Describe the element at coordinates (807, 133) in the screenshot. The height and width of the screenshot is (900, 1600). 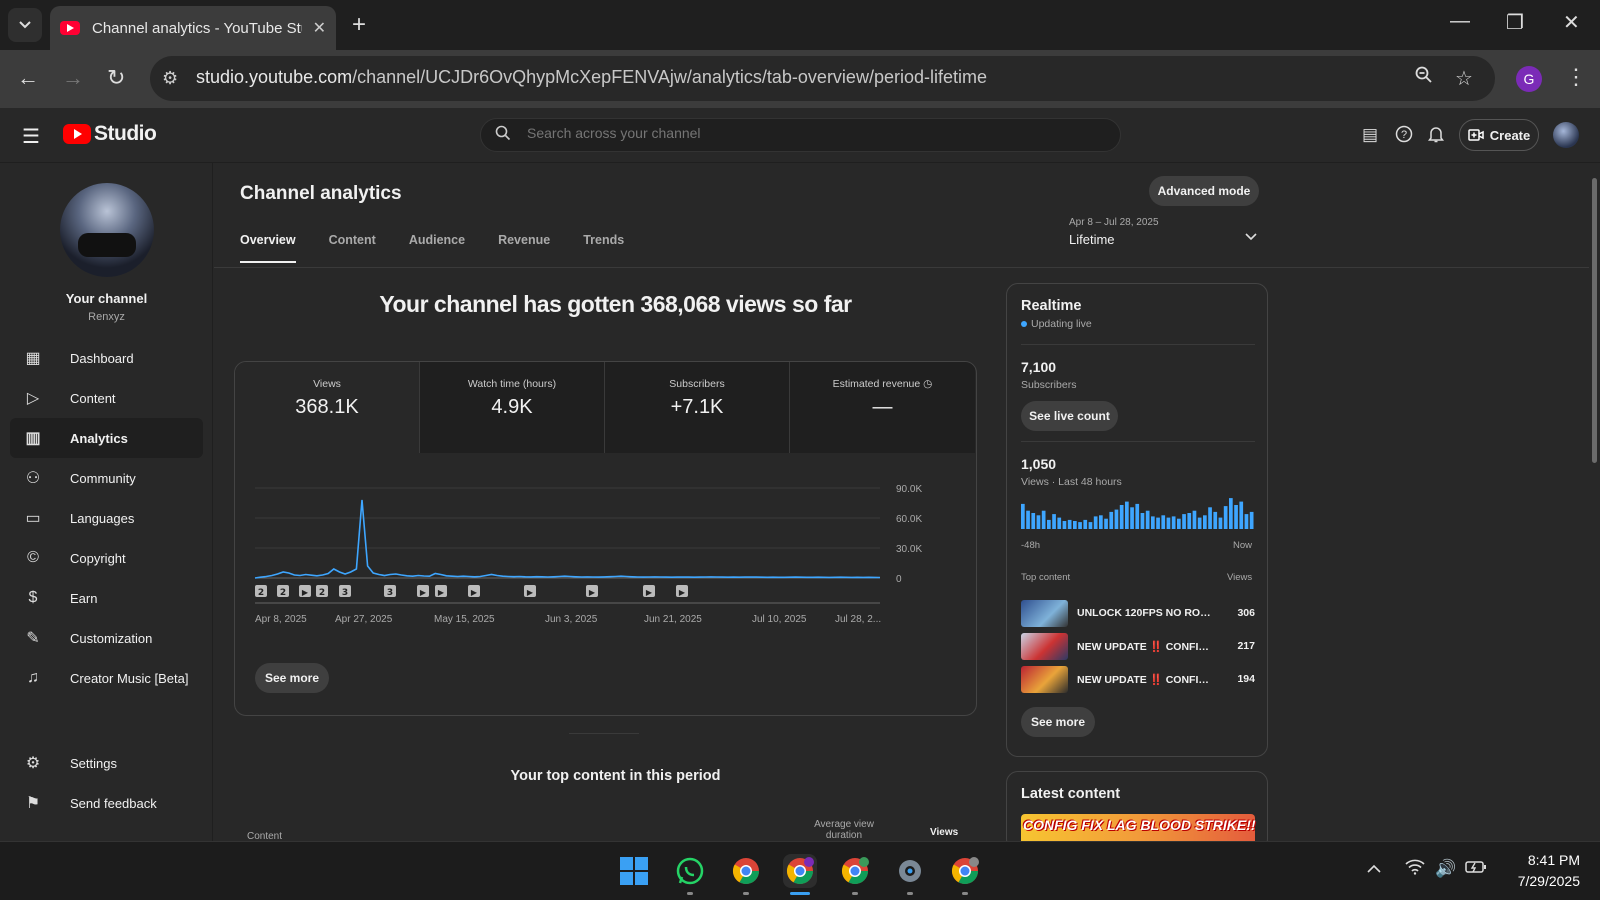
I see `search-input` at that location.